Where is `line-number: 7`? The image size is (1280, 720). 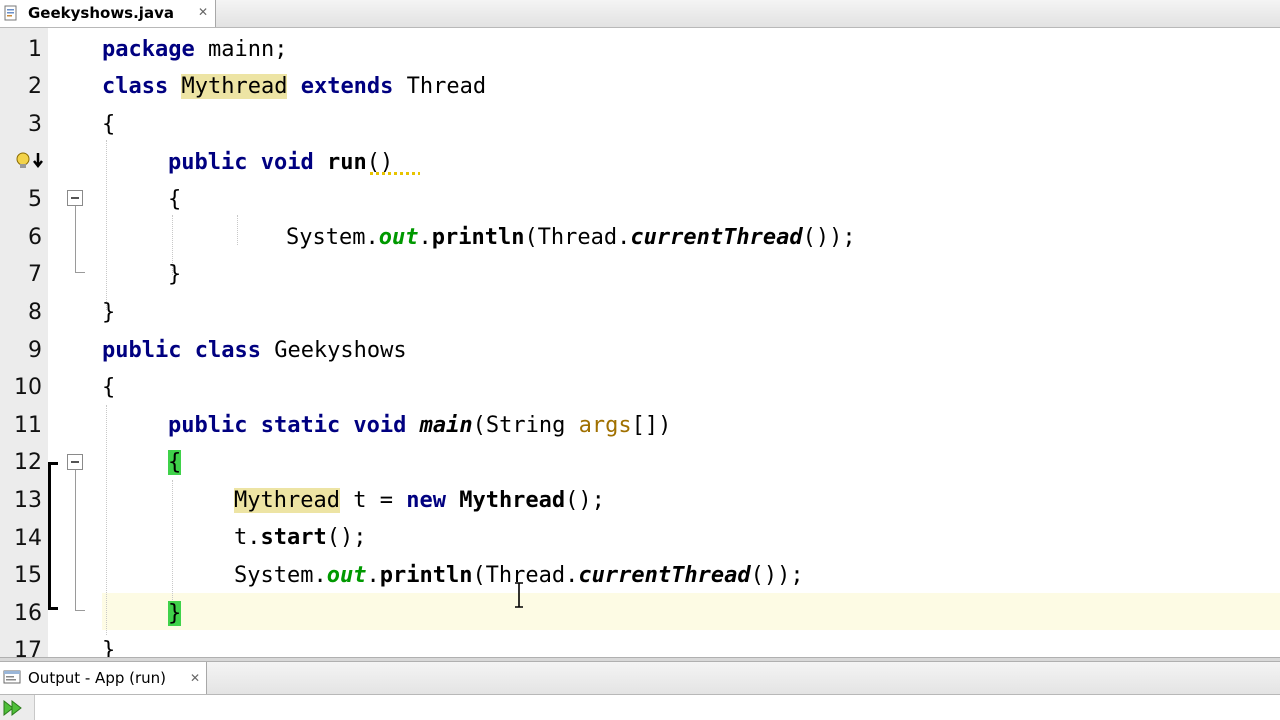 line-number: 7 is located at coordinates (35, 274).